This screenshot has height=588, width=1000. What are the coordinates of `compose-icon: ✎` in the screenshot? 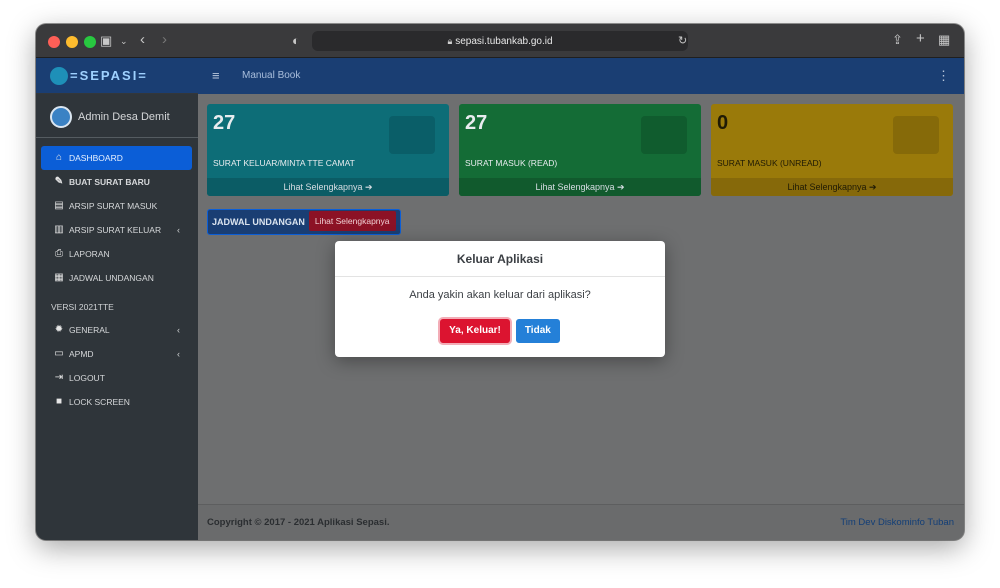 It's located at (59, 181).